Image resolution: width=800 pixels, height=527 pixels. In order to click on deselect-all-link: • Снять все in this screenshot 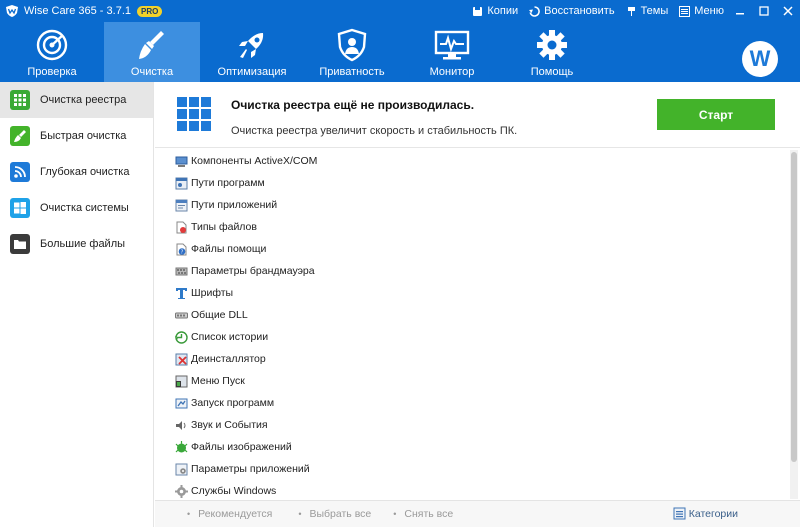, I will do `click(423, 514)`.